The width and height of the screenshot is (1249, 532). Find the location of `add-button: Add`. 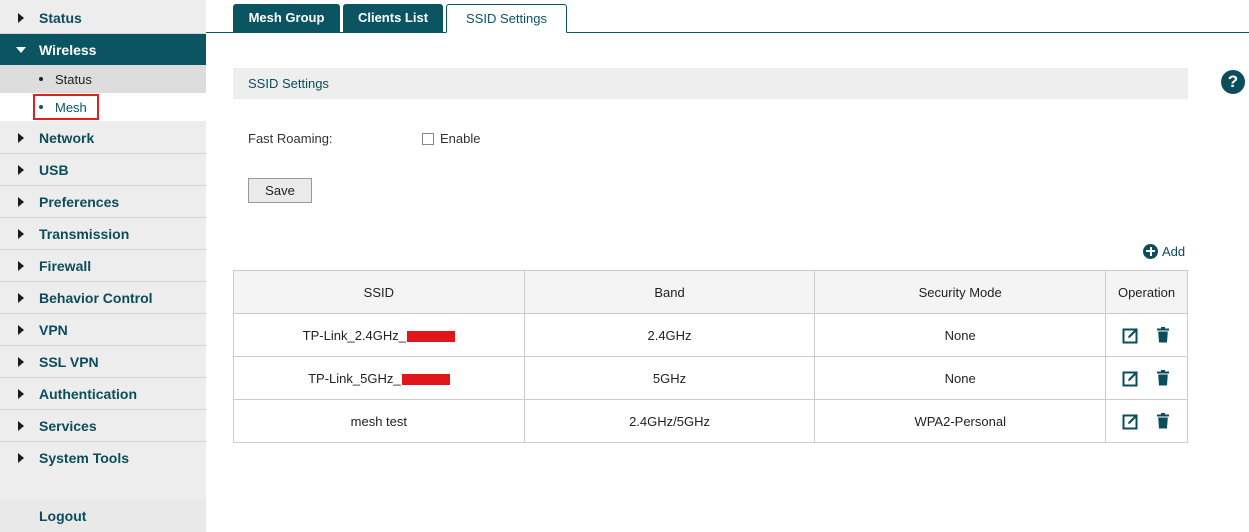

add-button: Add is located at coordinates (1164, 251).